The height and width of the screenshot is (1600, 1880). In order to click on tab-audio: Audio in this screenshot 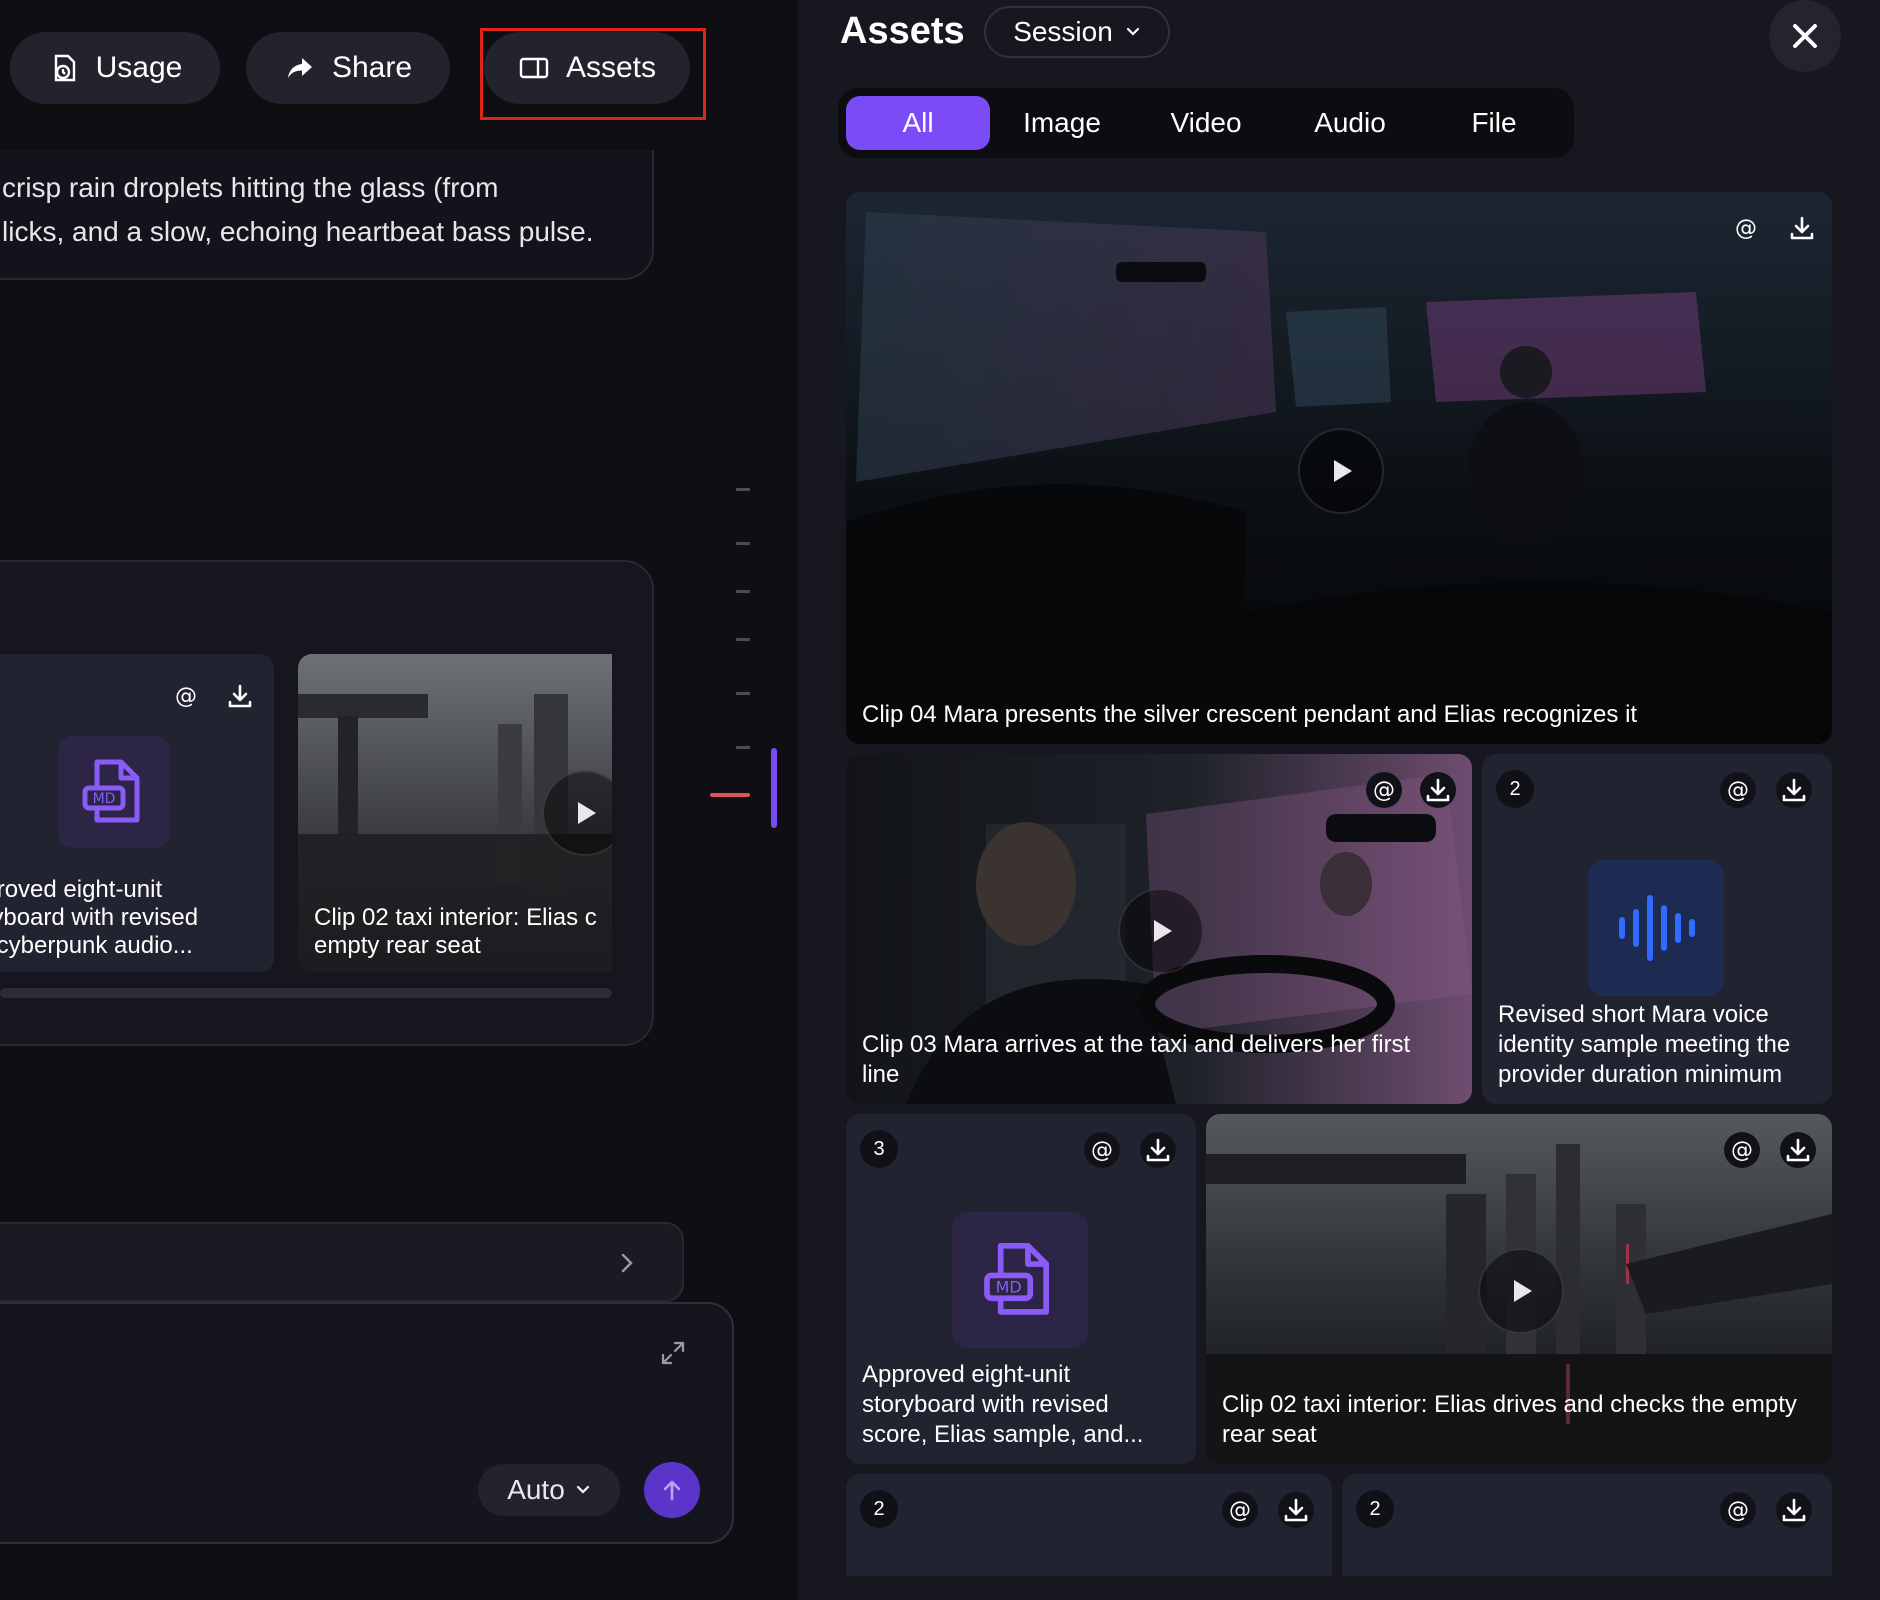, I will do `click(1350, 123)`.